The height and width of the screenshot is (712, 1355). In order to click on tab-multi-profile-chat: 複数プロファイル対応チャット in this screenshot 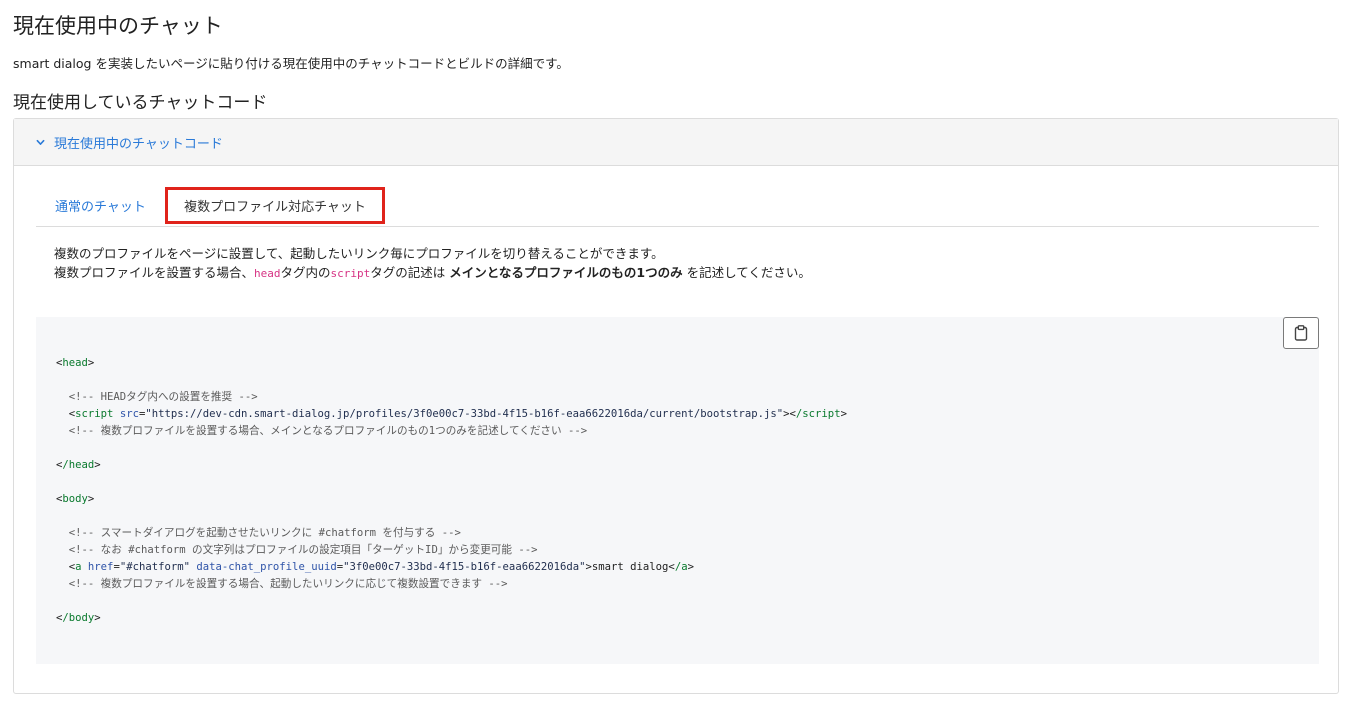, I will do `click(275, 205)`.